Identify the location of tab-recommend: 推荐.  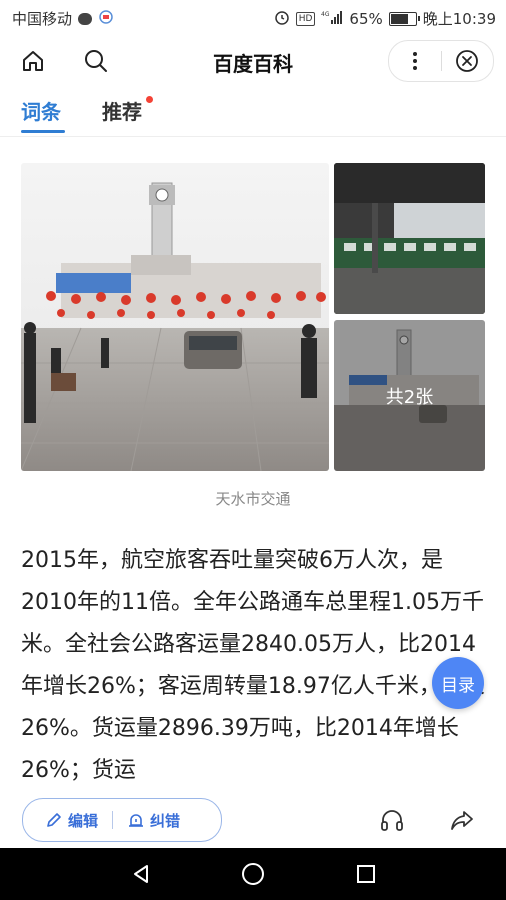
(122, 110).